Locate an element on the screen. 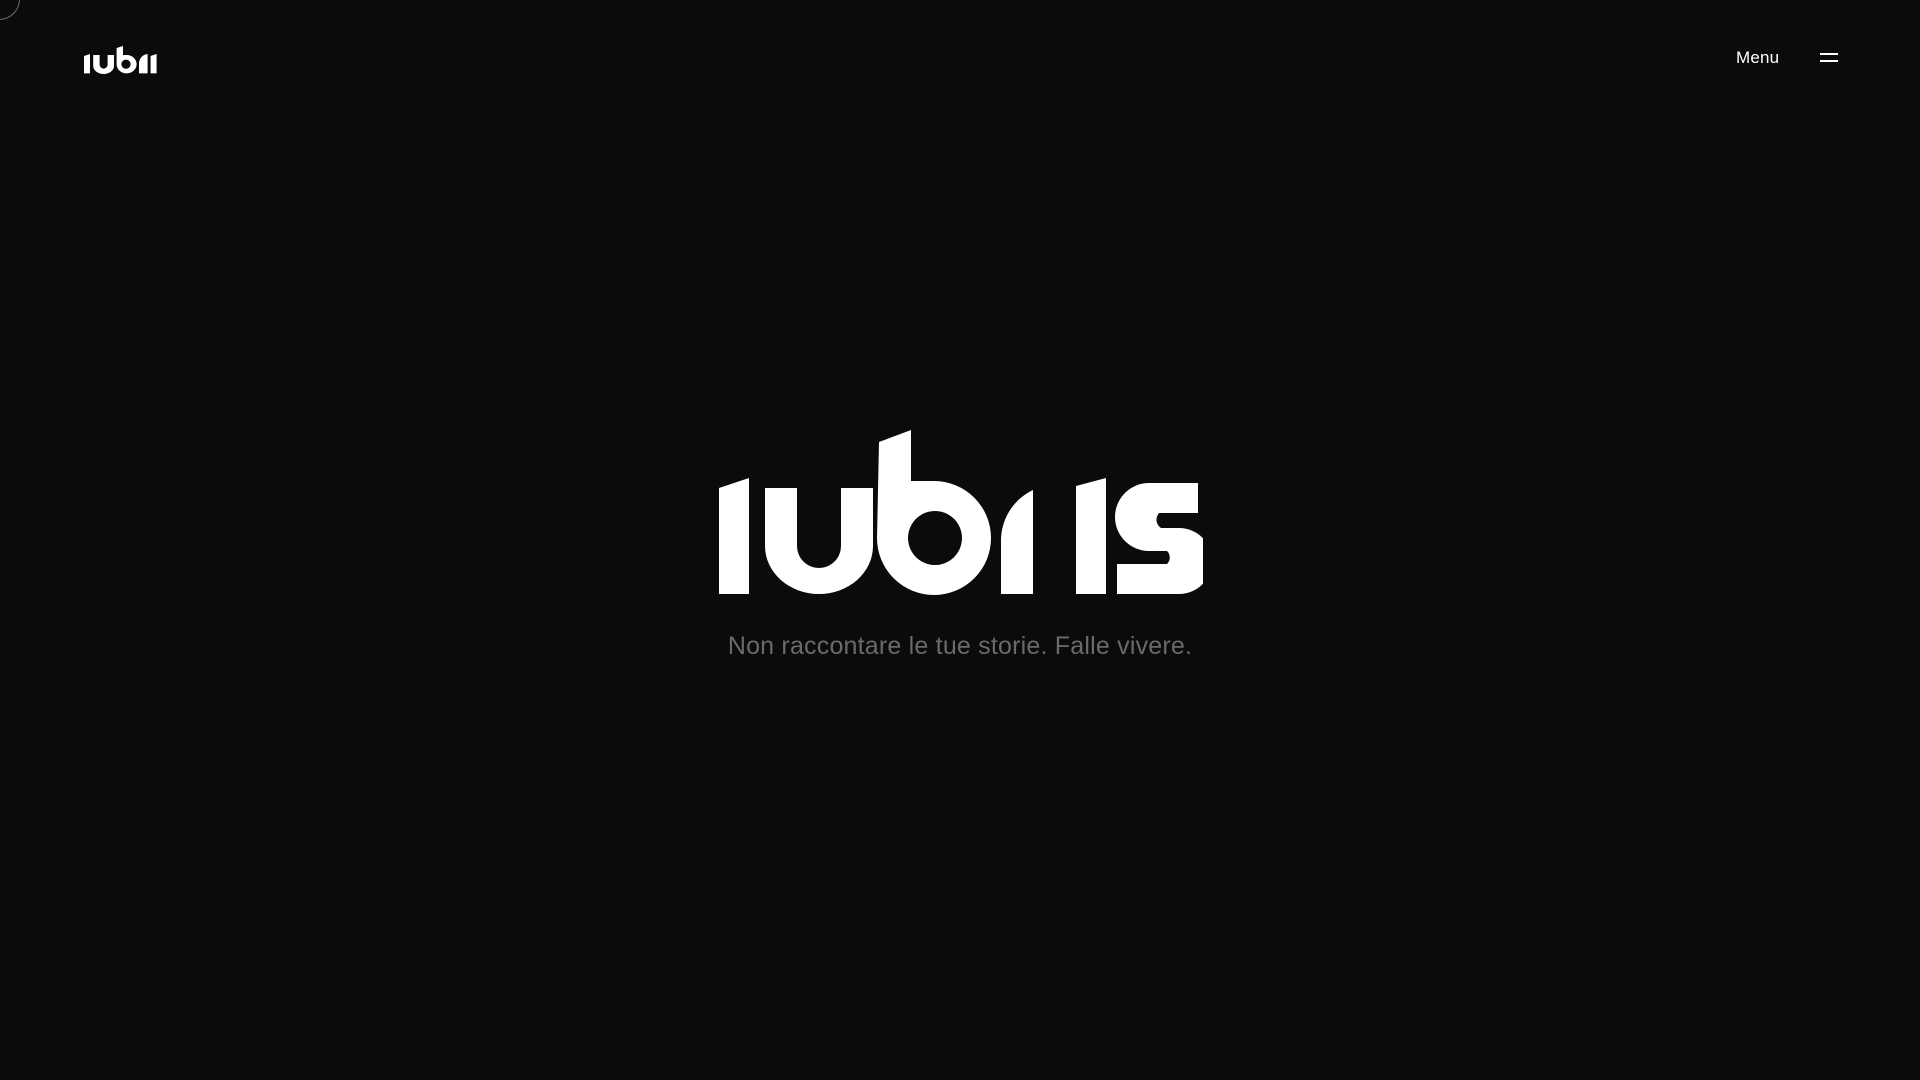 The width and height of the screenshot is (1920, 1080). iubris-logo-icon is located at coordinates (120, 60).